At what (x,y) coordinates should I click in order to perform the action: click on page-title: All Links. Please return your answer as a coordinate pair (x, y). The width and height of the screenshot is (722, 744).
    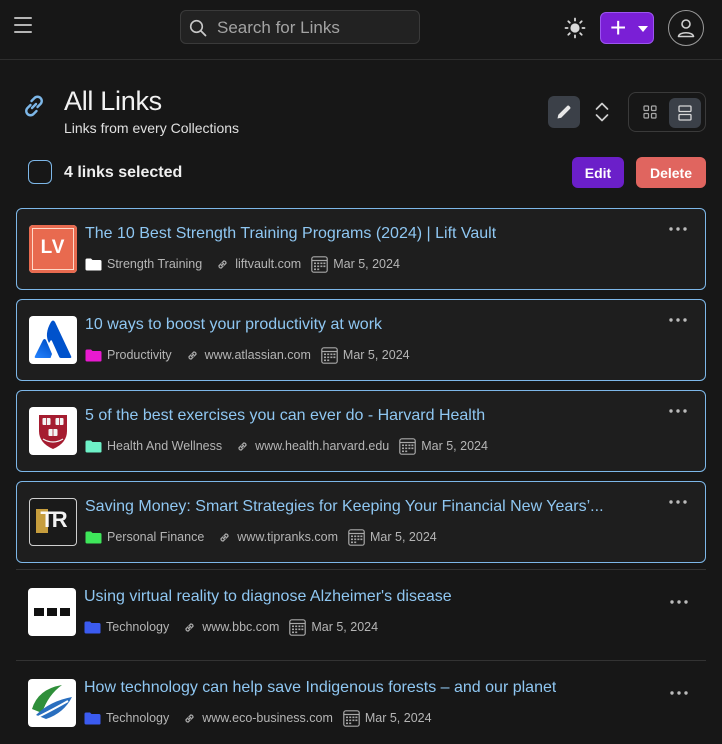
    Looking at the image, I should click on (113, 101).